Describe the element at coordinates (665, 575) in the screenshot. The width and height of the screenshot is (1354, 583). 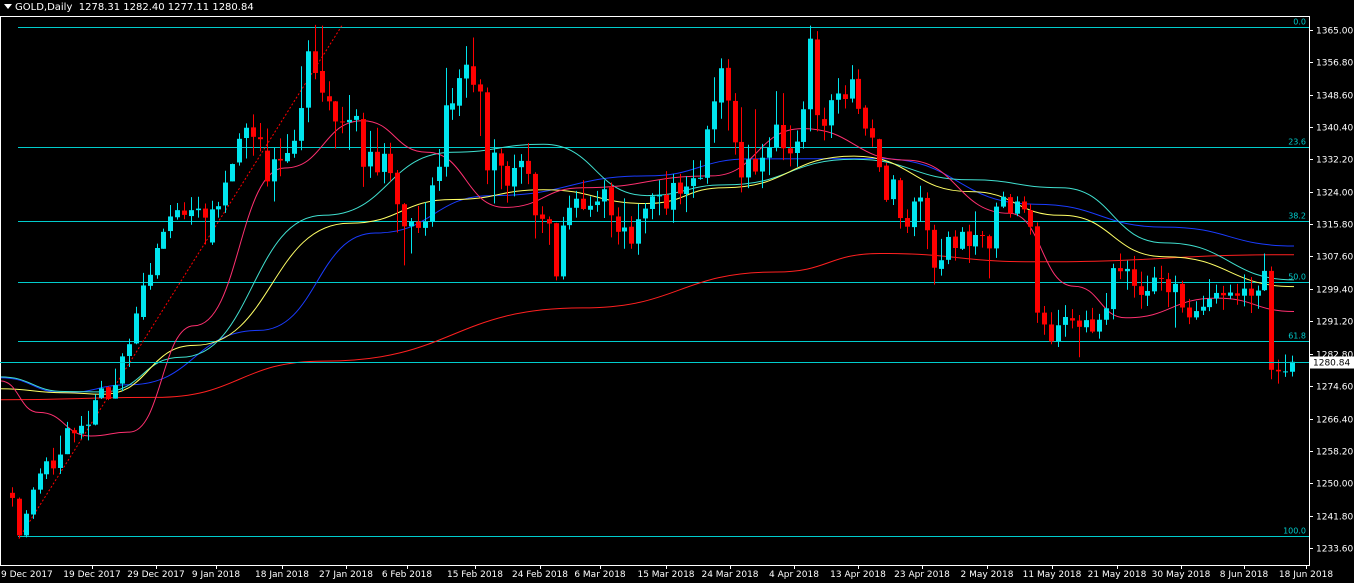
I see `x-tick-label: 15 Mar 2018` at that location.